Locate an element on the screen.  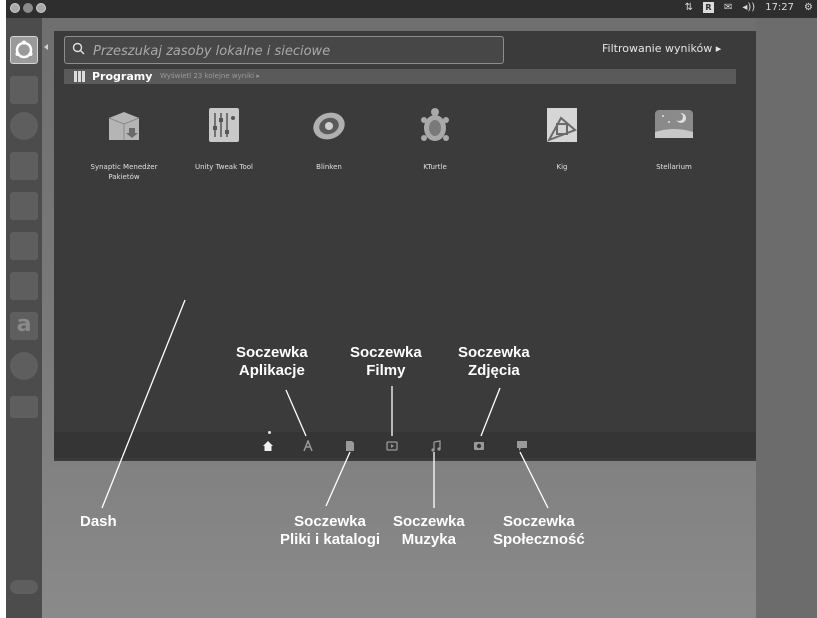
app-label: Unity Tweak Tool is located at coordinates (224, 167).